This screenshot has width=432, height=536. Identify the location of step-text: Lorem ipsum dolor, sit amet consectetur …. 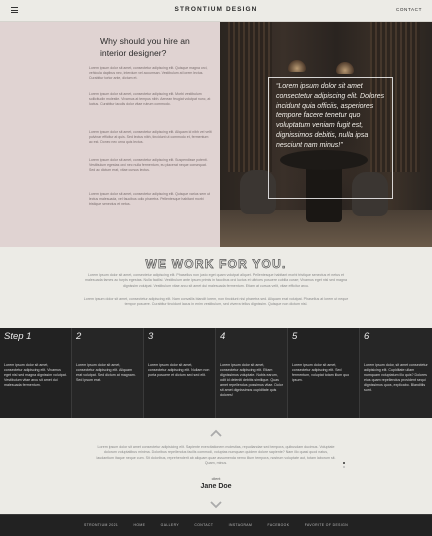
(396, 377).